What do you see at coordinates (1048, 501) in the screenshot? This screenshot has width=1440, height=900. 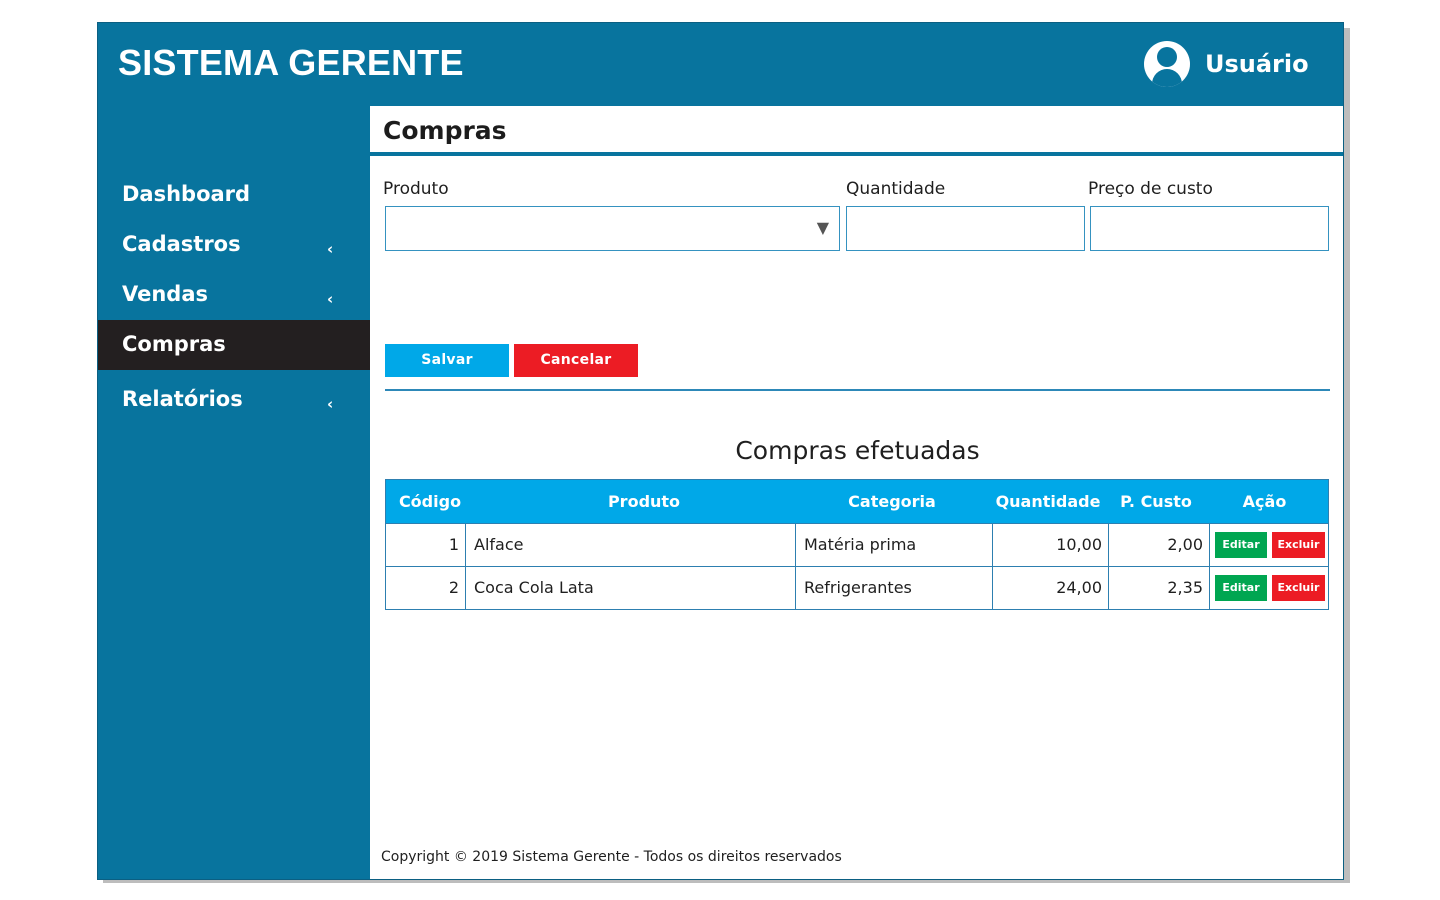 I see `column-header-quantidade: Quantidade` at bounding box center [1048, 501].